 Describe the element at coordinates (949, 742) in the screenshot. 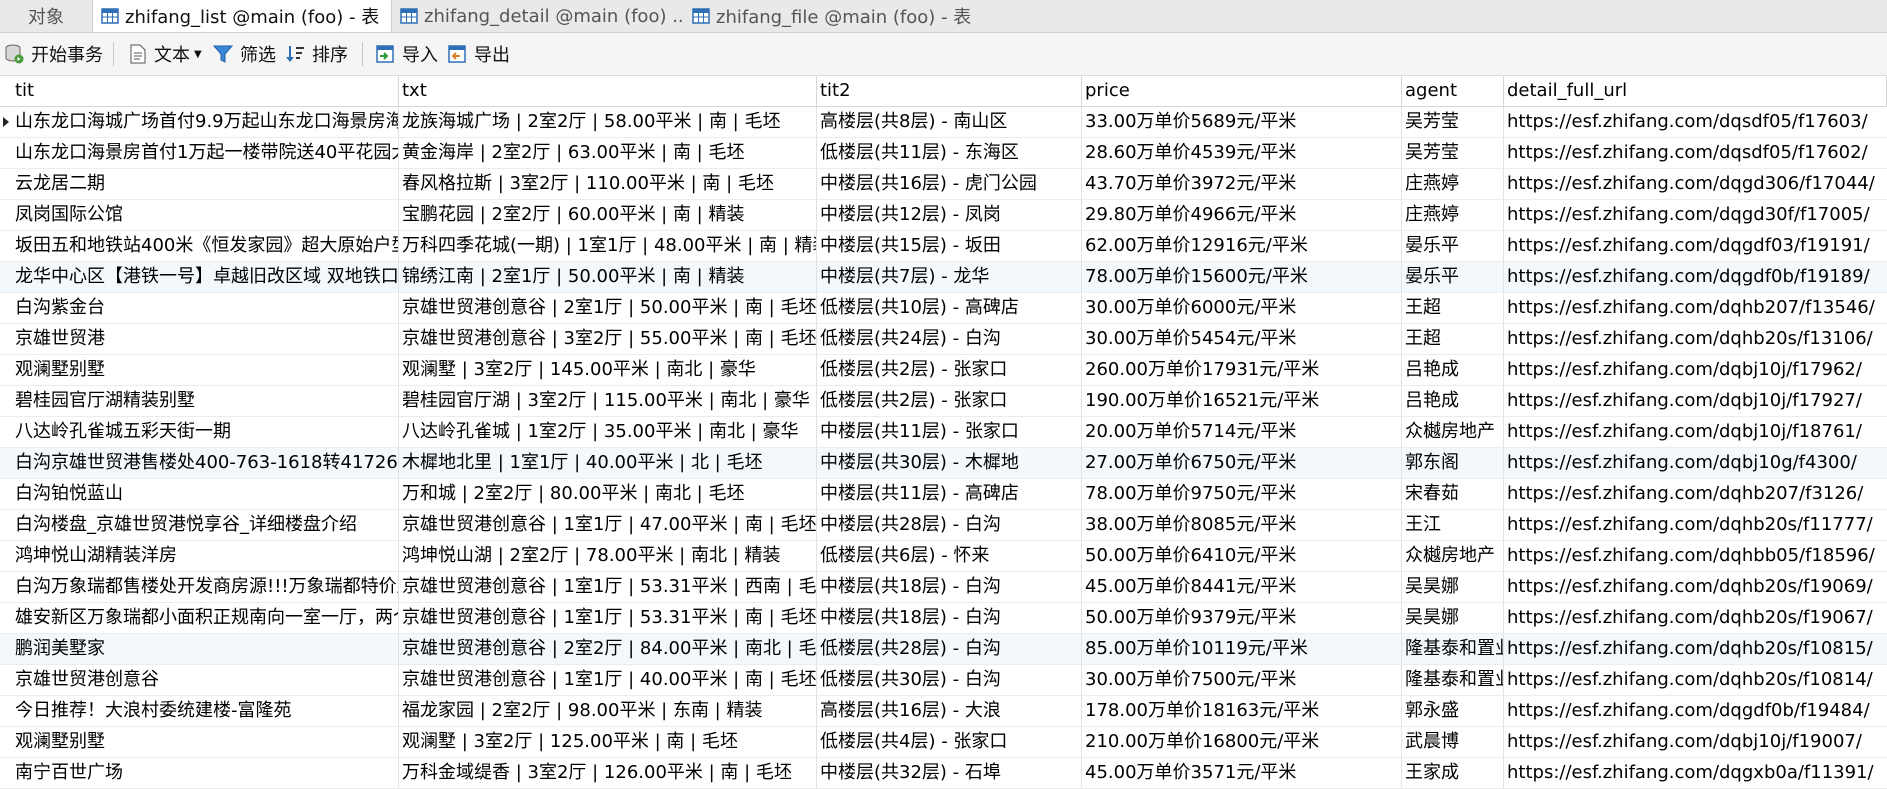

I see `cell-tit2: 低楼层(共4层) - 张家口` at that location.